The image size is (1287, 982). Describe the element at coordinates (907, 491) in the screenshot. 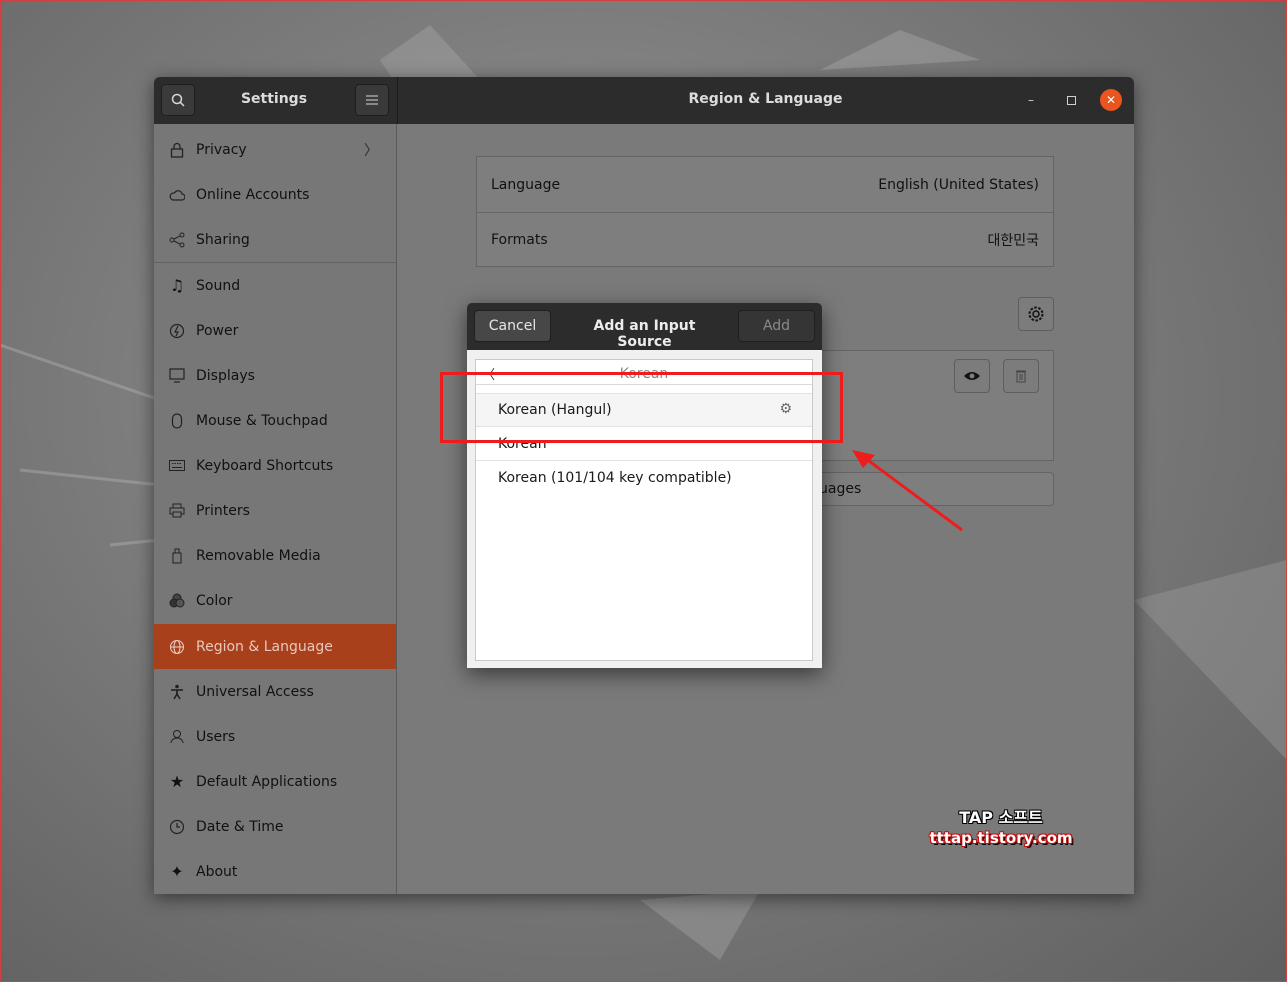

I see `annotation-arrow` at that location.